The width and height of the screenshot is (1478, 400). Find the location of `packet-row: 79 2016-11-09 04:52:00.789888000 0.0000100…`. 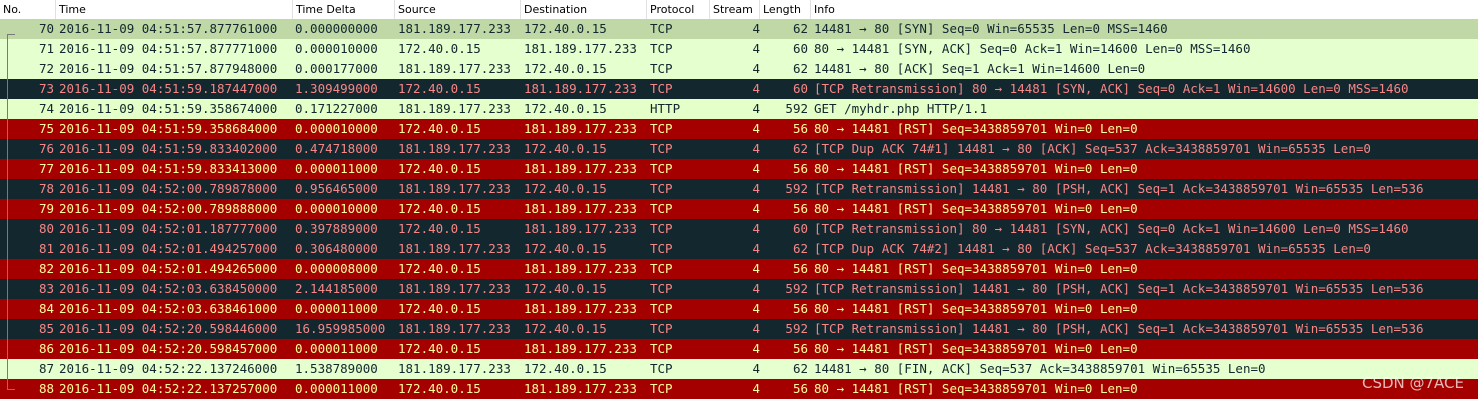

packet-row: 79 2016-11-09 04:52:00.789888000 0.0000100… is located at coordinates (739, 209).